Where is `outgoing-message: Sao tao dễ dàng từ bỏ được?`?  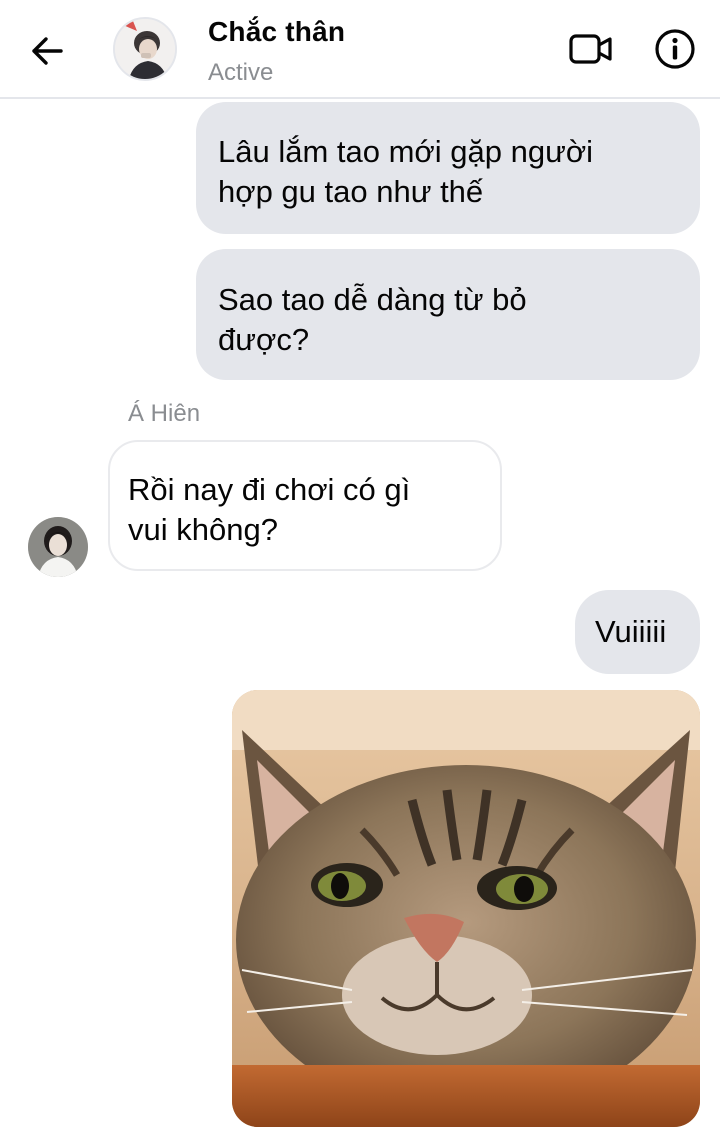 outgoing-message: Sao tao dễ dàng từ bỏ được? is located at coordinates (448, 314).